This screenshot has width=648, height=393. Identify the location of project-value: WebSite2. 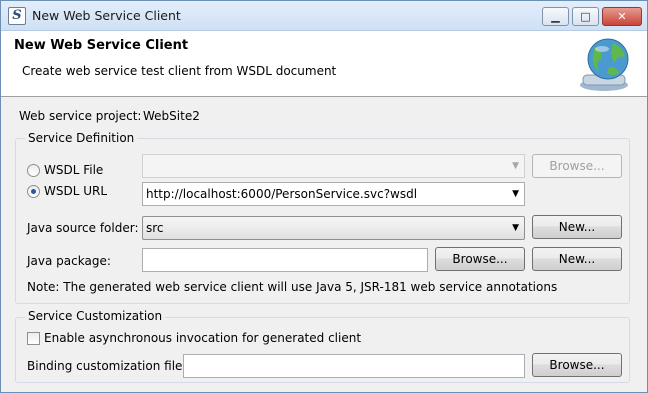
(171, 116).